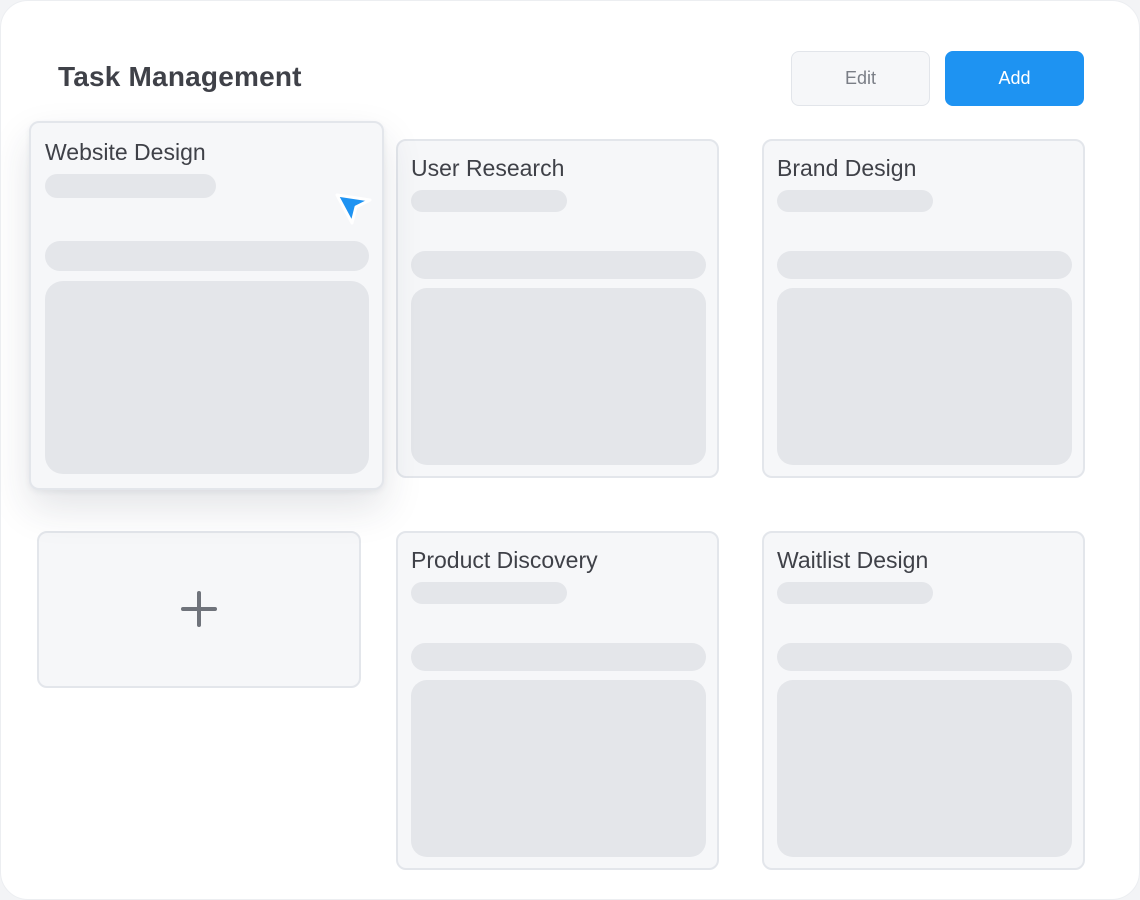  I want to click on card-title: Product Discovery, so click(504, 560).